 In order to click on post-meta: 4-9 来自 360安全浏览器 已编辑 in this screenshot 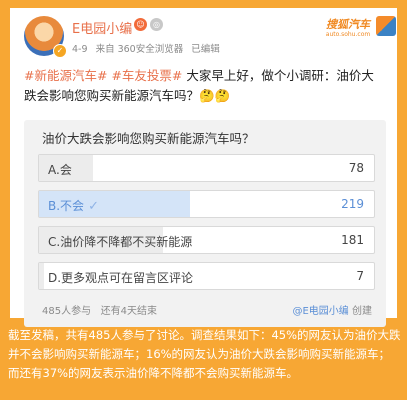, I will do `click(148, 48)`.